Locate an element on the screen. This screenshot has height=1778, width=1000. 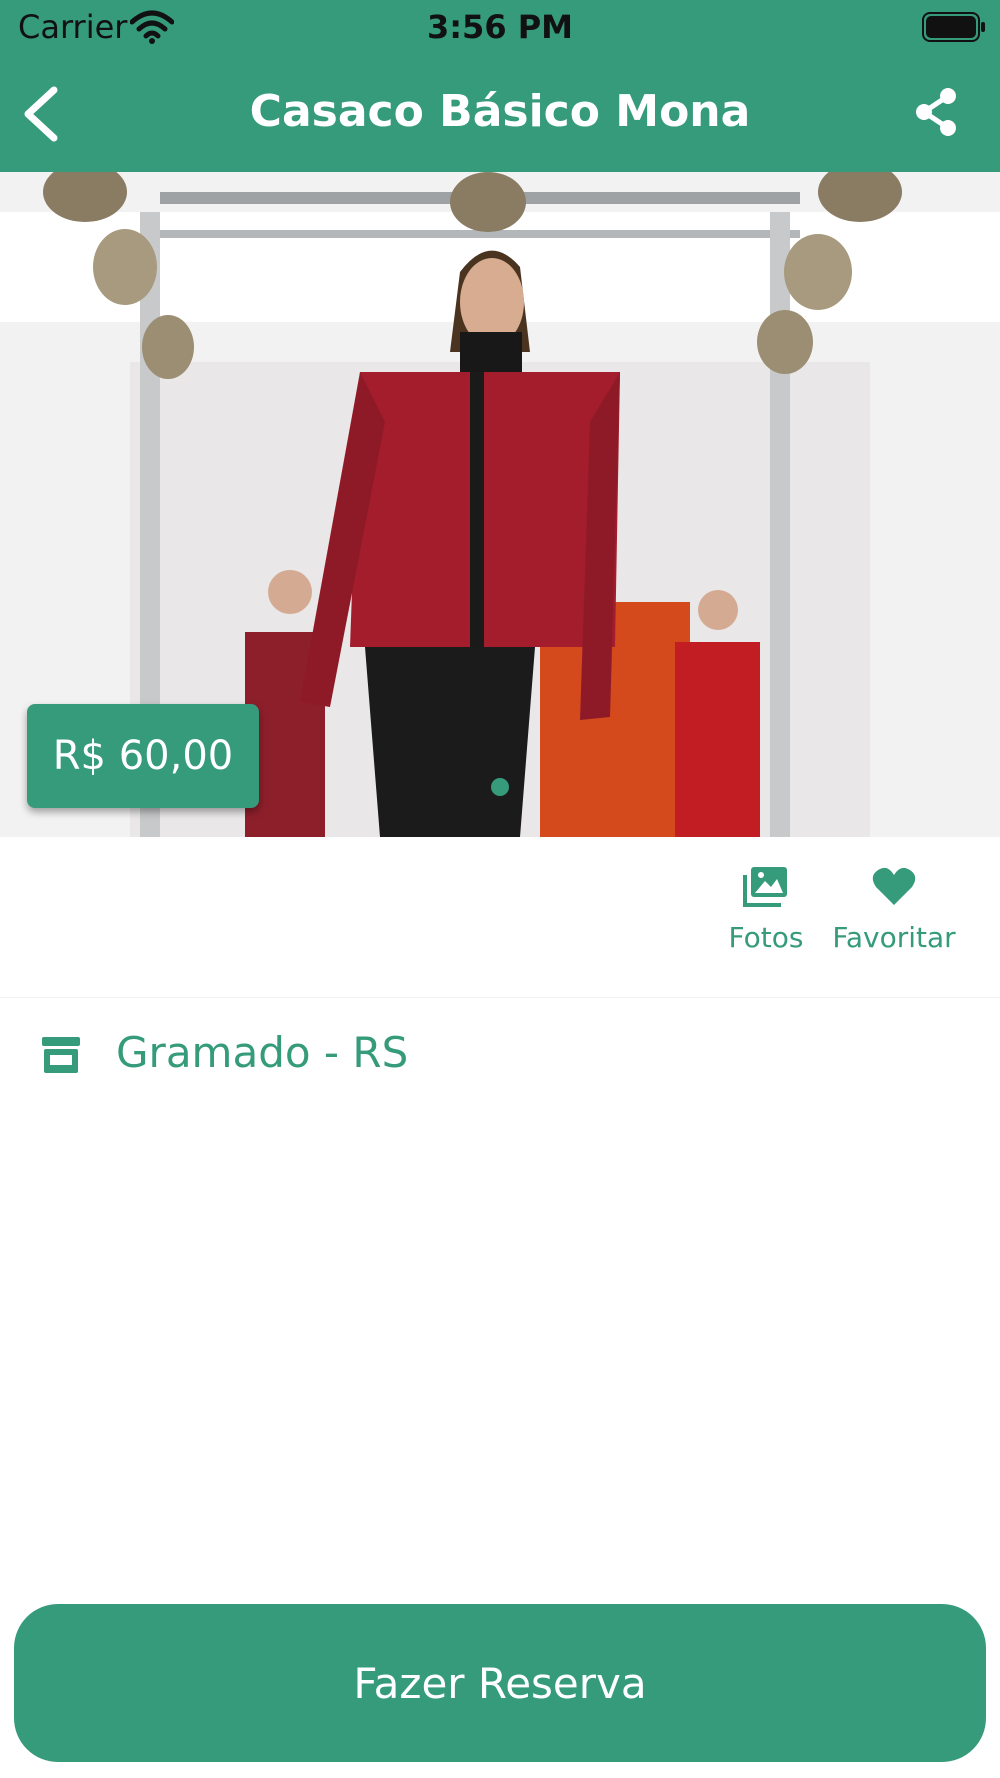
battery-icon is located at coordinates (953, 27).